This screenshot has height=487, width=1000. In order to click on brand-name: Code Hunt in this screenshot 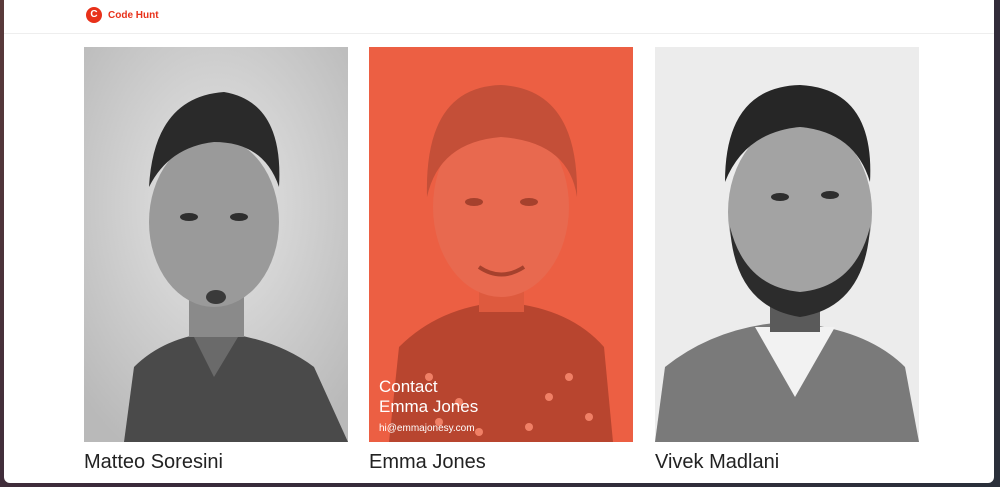, I will do `click(133, 15)`.